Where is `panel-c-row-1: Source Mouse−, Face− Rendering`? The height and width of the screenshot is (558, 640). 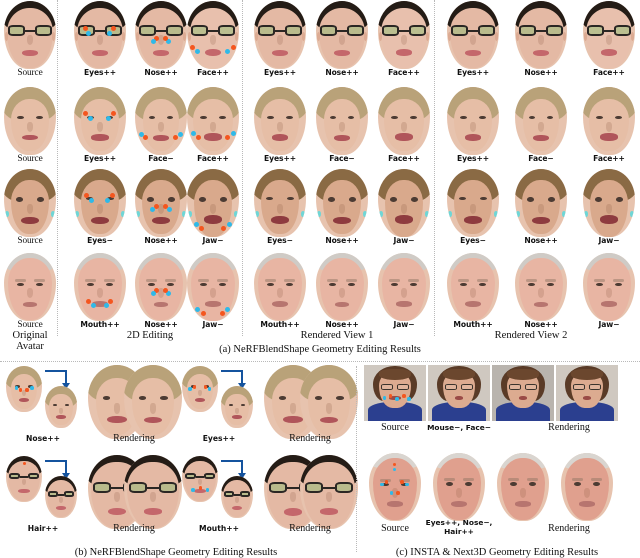 panel-c-row-1: Source Mouse−, Face− Rendering is located at coordinates (500, 410).